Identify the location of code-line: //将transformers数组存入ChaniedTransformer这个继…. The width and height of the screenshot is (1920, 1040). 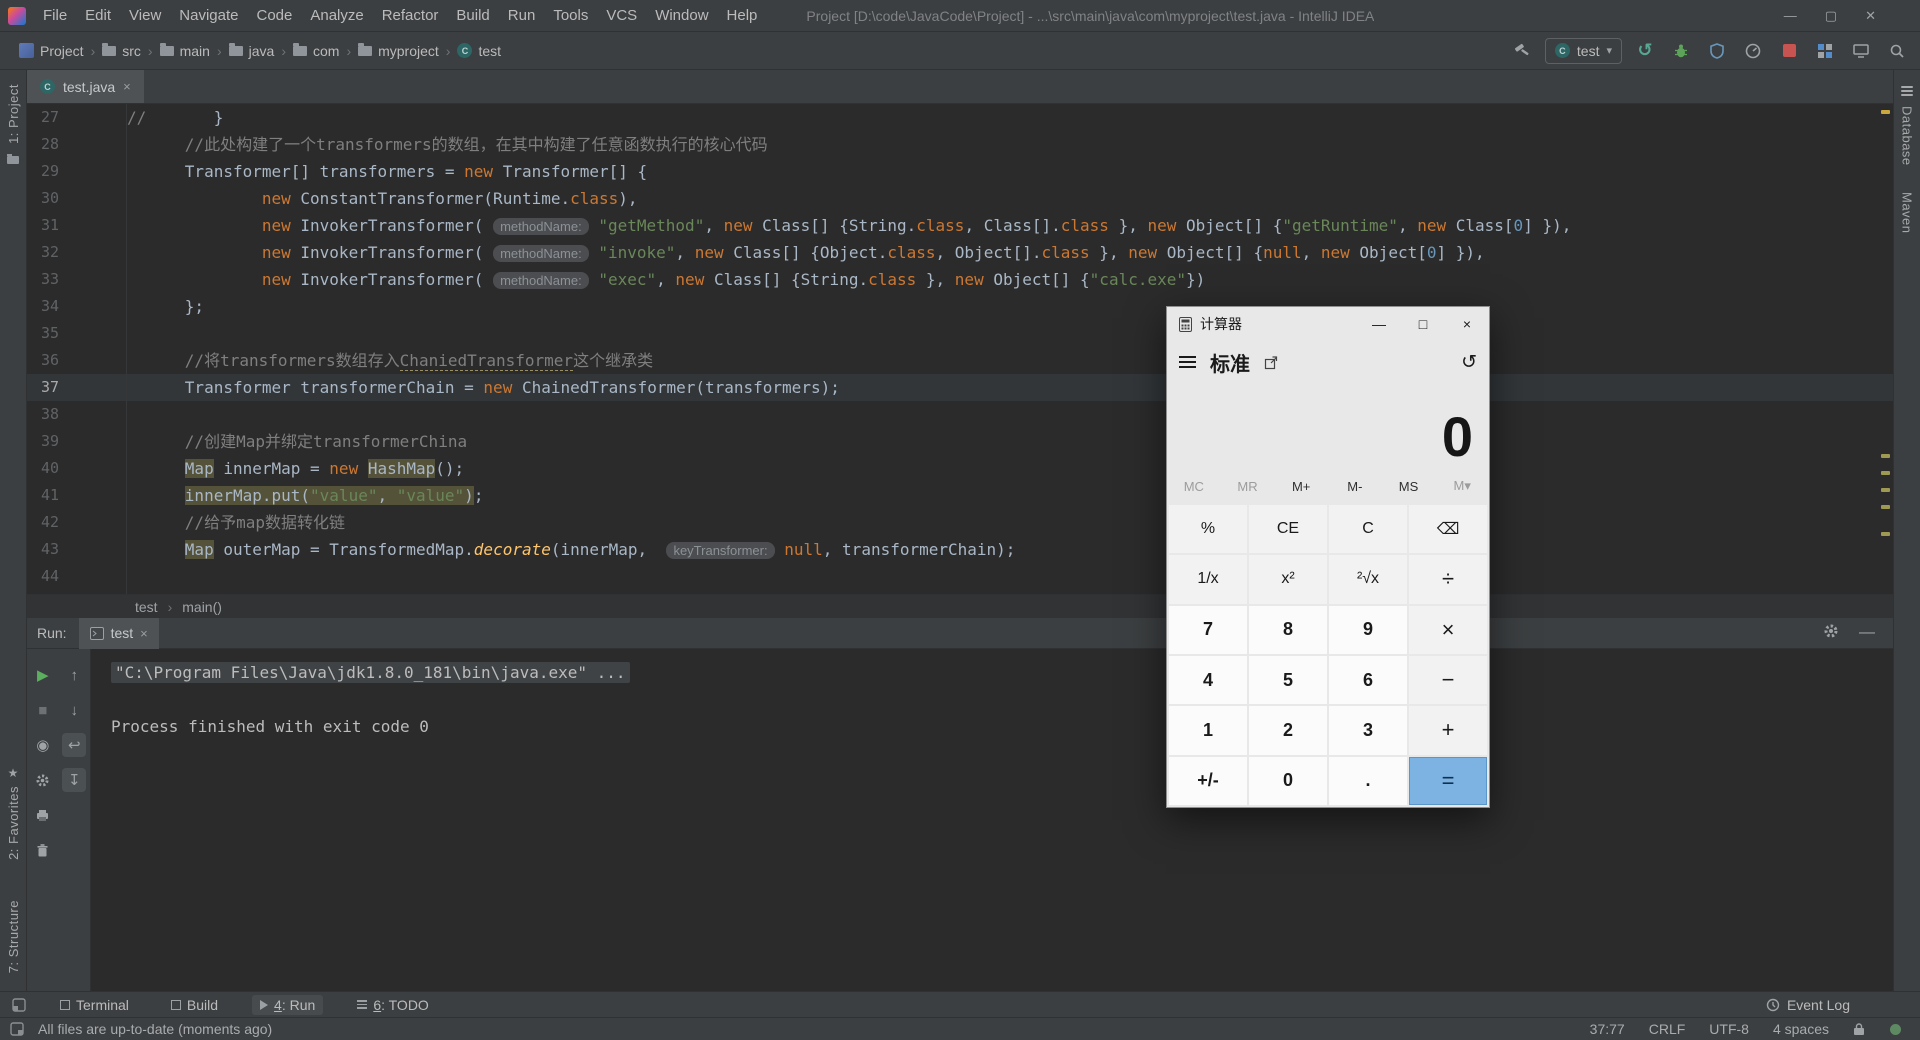
(1010, 360).